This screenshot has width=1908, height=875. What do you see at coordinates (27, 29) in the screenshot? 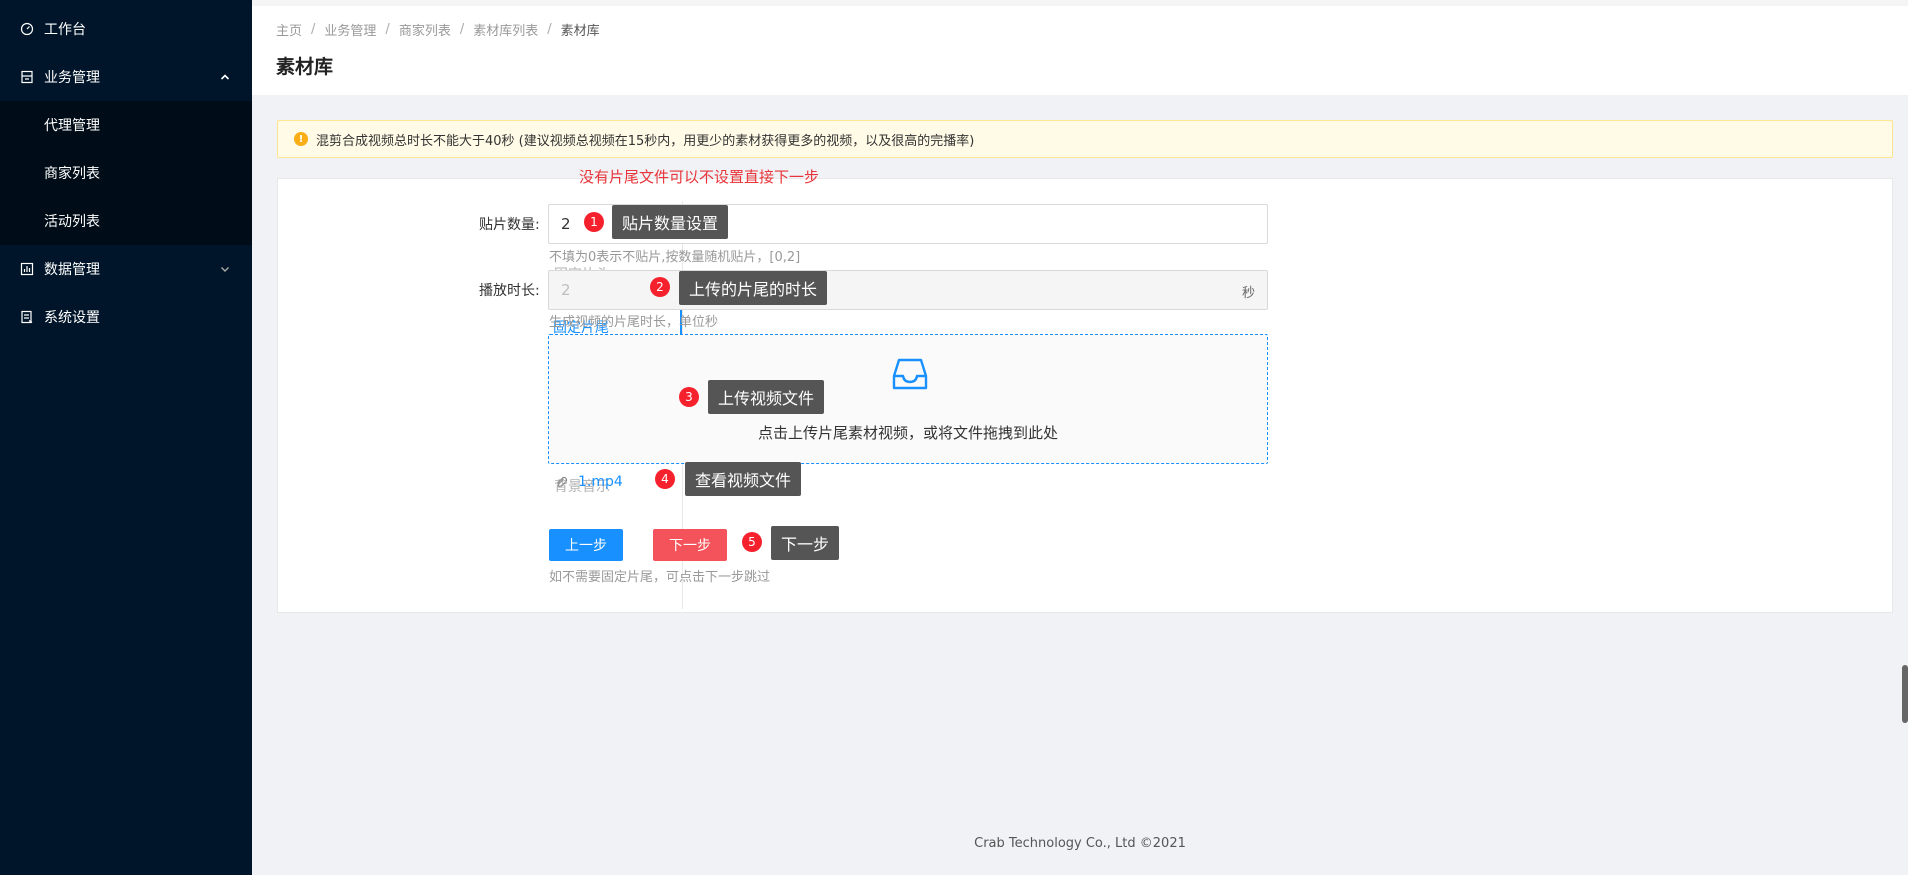
I see `dashboard-icon` at bounding box center [27, 29].